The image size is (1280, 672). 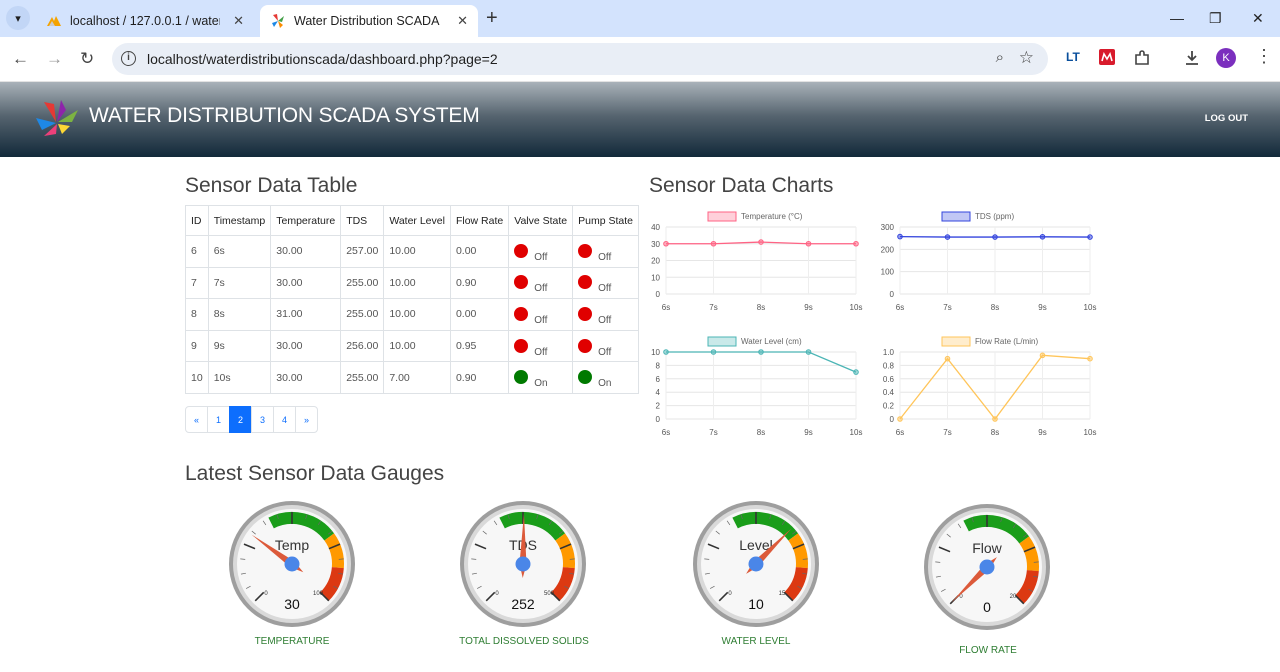 I want to click on page-link: 2, so click(x=240, y=419).